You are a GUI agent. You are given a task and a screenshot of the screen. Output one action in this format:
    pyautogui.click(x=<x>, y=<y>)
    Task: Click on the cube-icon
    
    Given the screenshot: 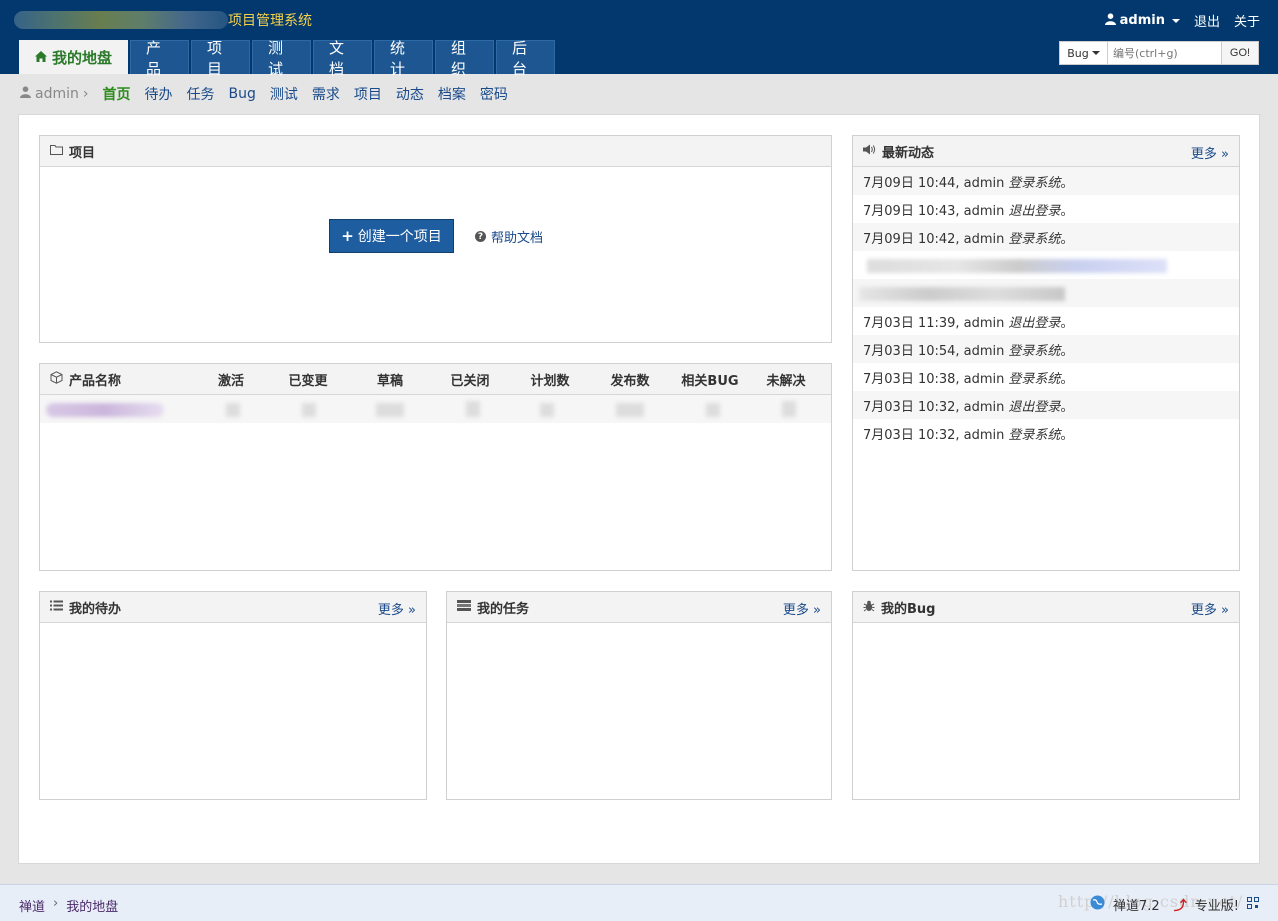 What is the action you would take?
    pyautogui.click(x=56, y=379)
    